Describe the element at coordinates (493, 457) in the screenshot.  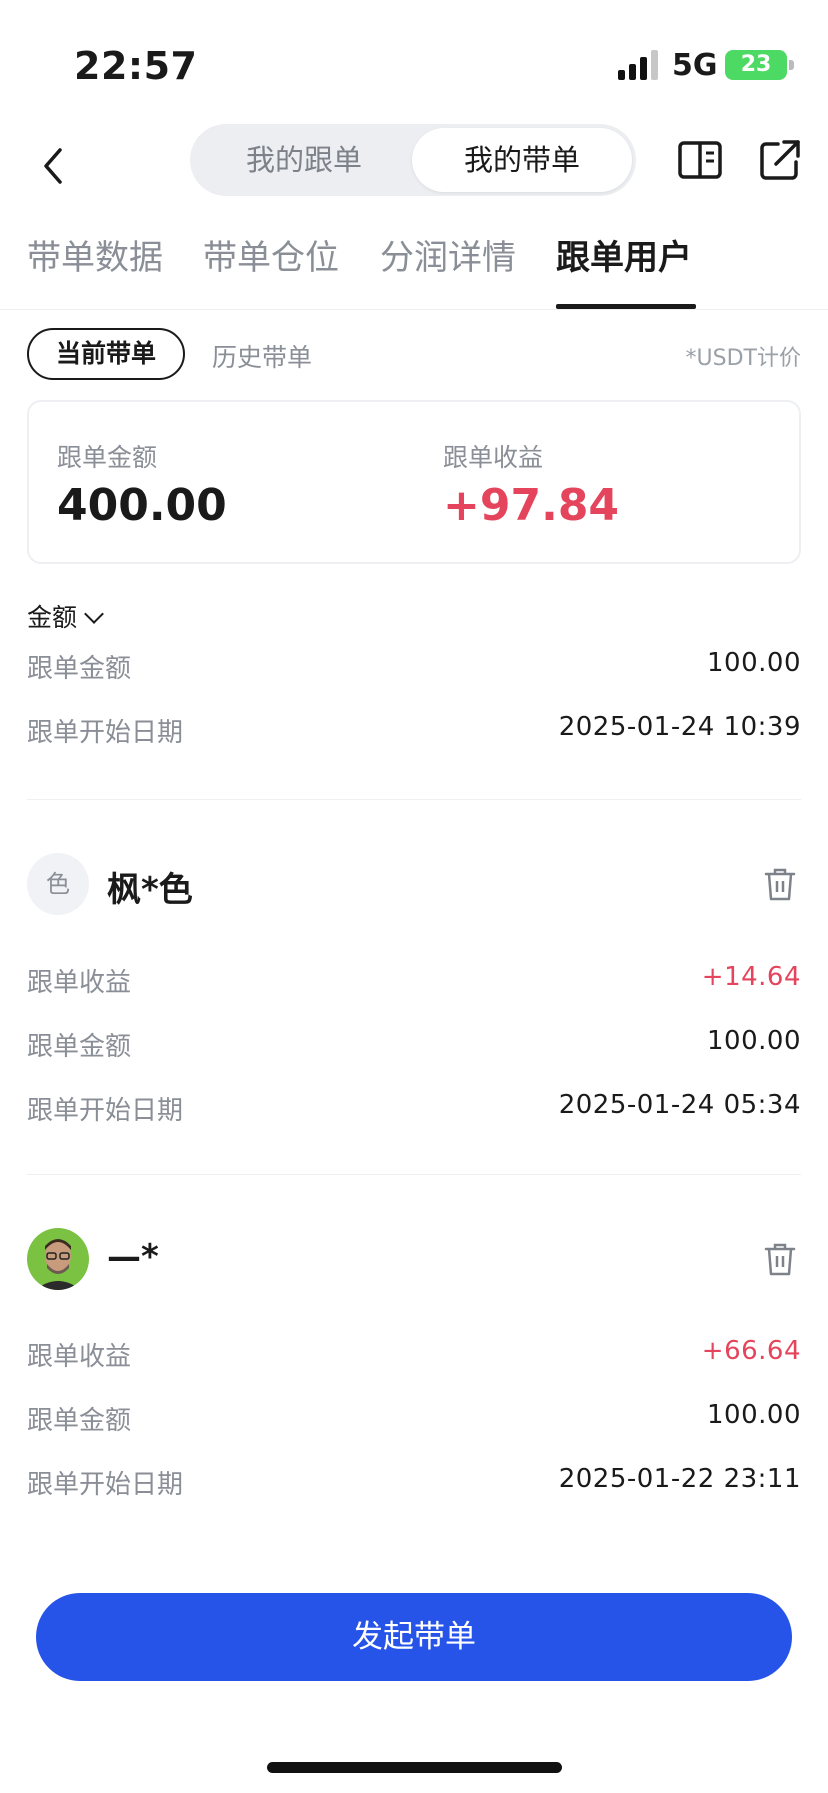
I see `summary-profit-label: 跟单收益` at that location.